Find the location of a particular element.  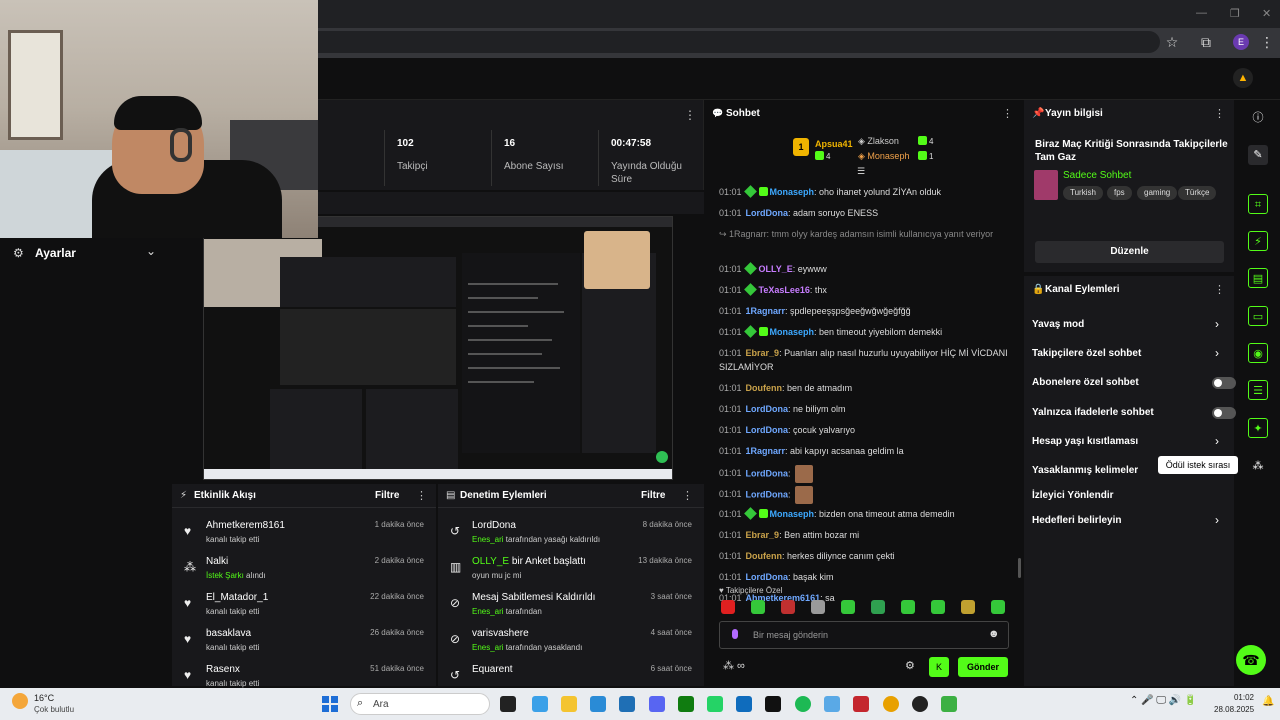

wrench-icon: ✦ is located at coordinates (1258, 428).